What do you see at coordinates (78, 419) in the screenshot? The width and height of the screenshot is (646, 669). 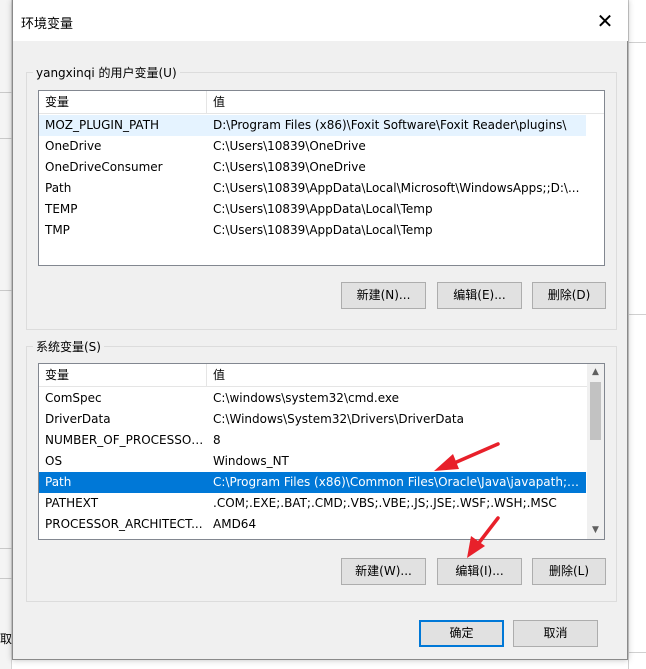 I see `variable-name: DriverData` at bounding box center [78, 419].